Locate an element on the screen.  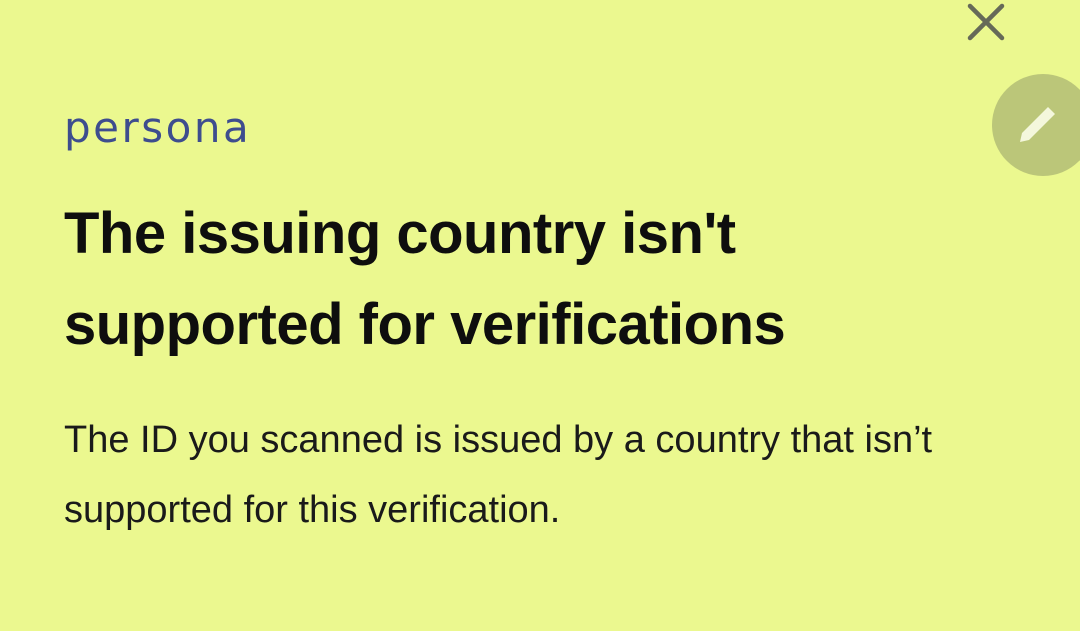
pencil-icon is located at coordinates (1037, 124).